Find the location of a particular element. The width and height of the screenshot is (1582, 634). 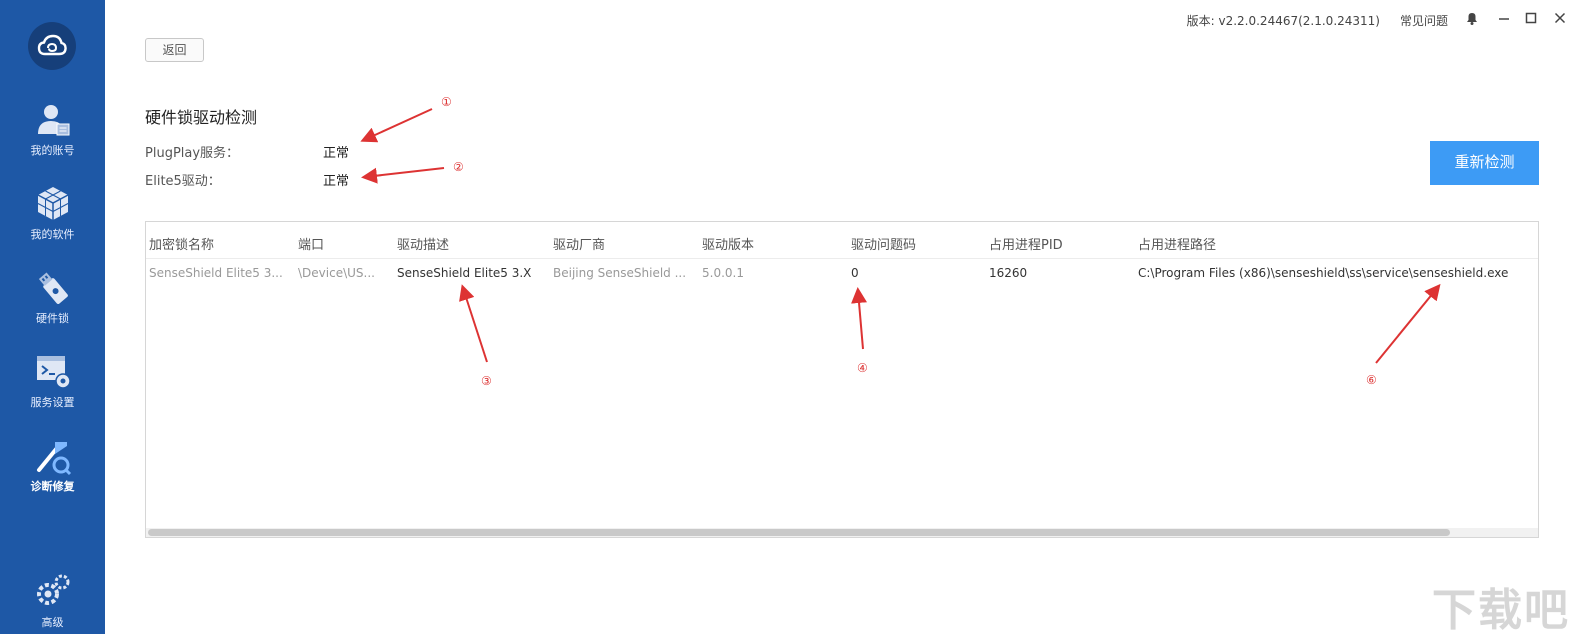

sidebar-item-label: 服务设置 is located at coordinates (52, 402).